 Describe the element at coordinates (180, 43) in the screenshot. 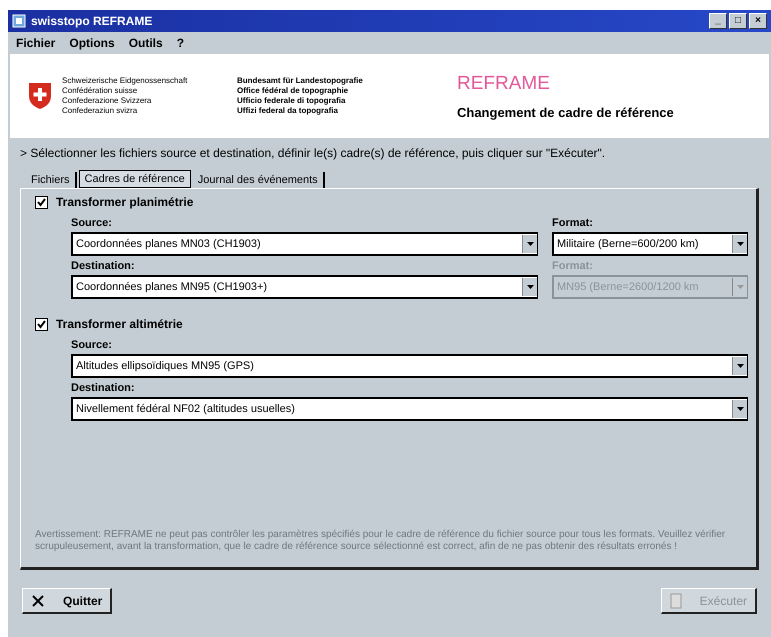

I see `menu-item: ?` at that location.